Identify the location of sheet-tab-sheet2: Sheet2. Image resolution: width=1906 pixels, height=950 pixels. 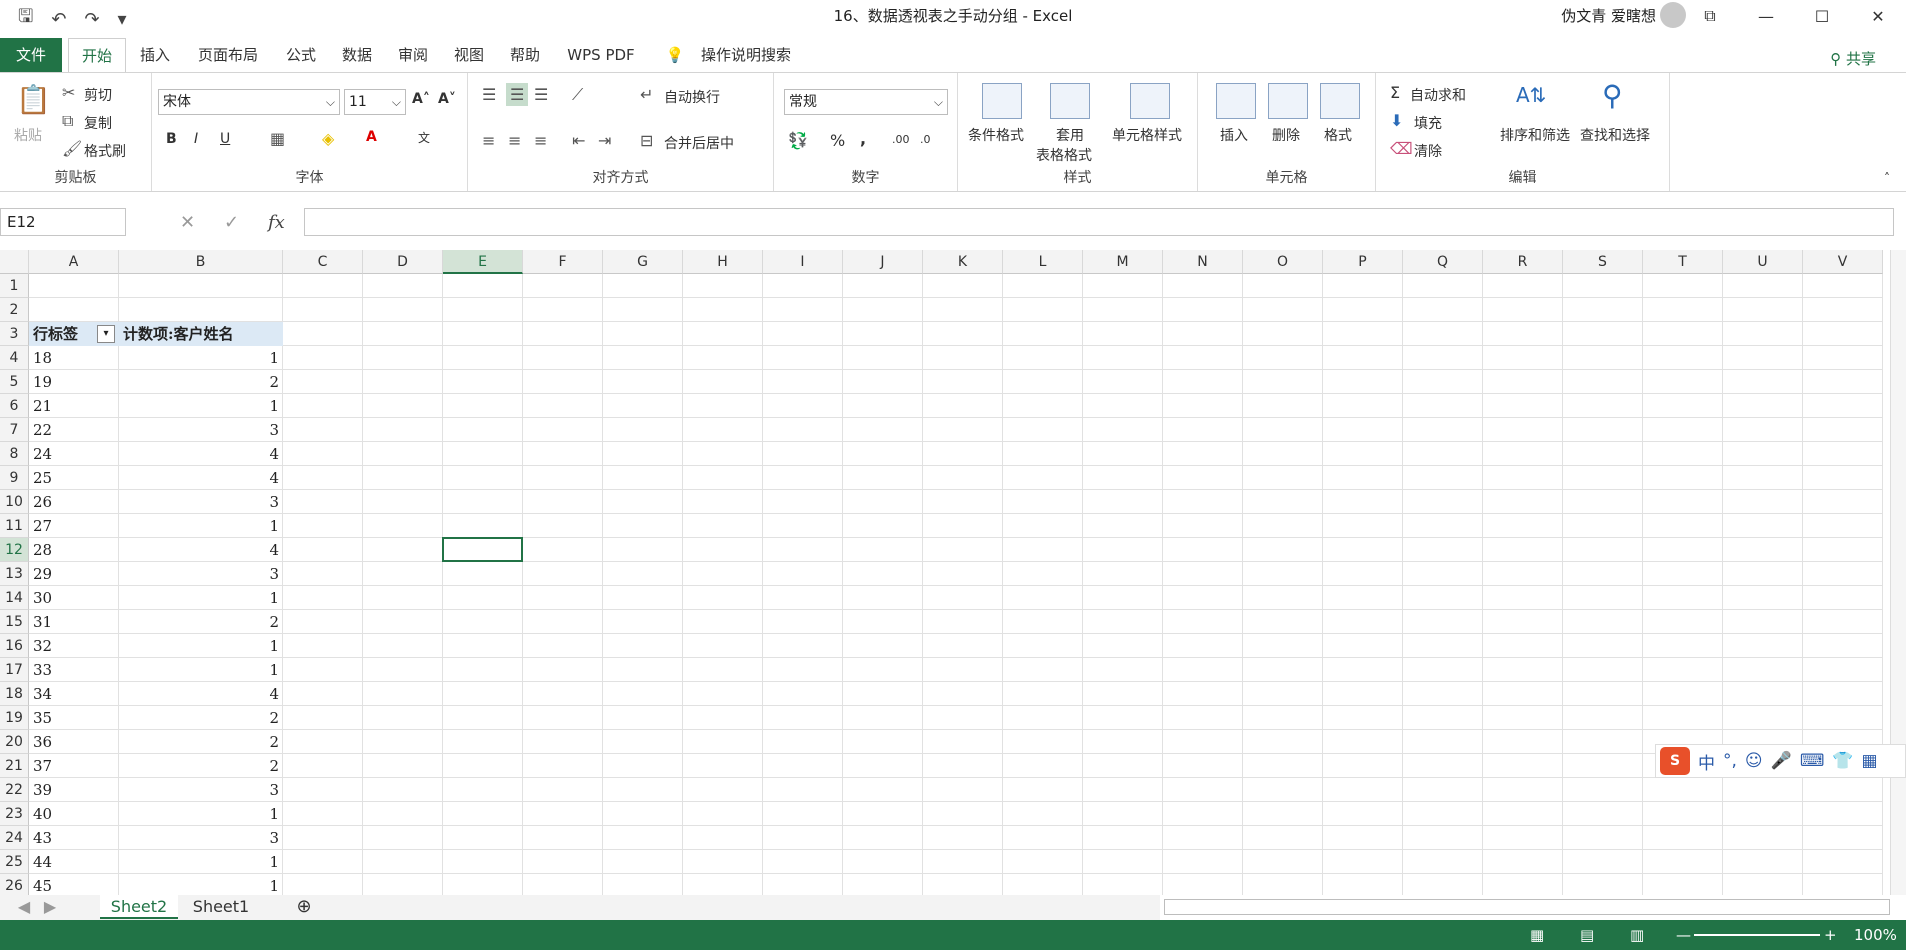
(139, 907).